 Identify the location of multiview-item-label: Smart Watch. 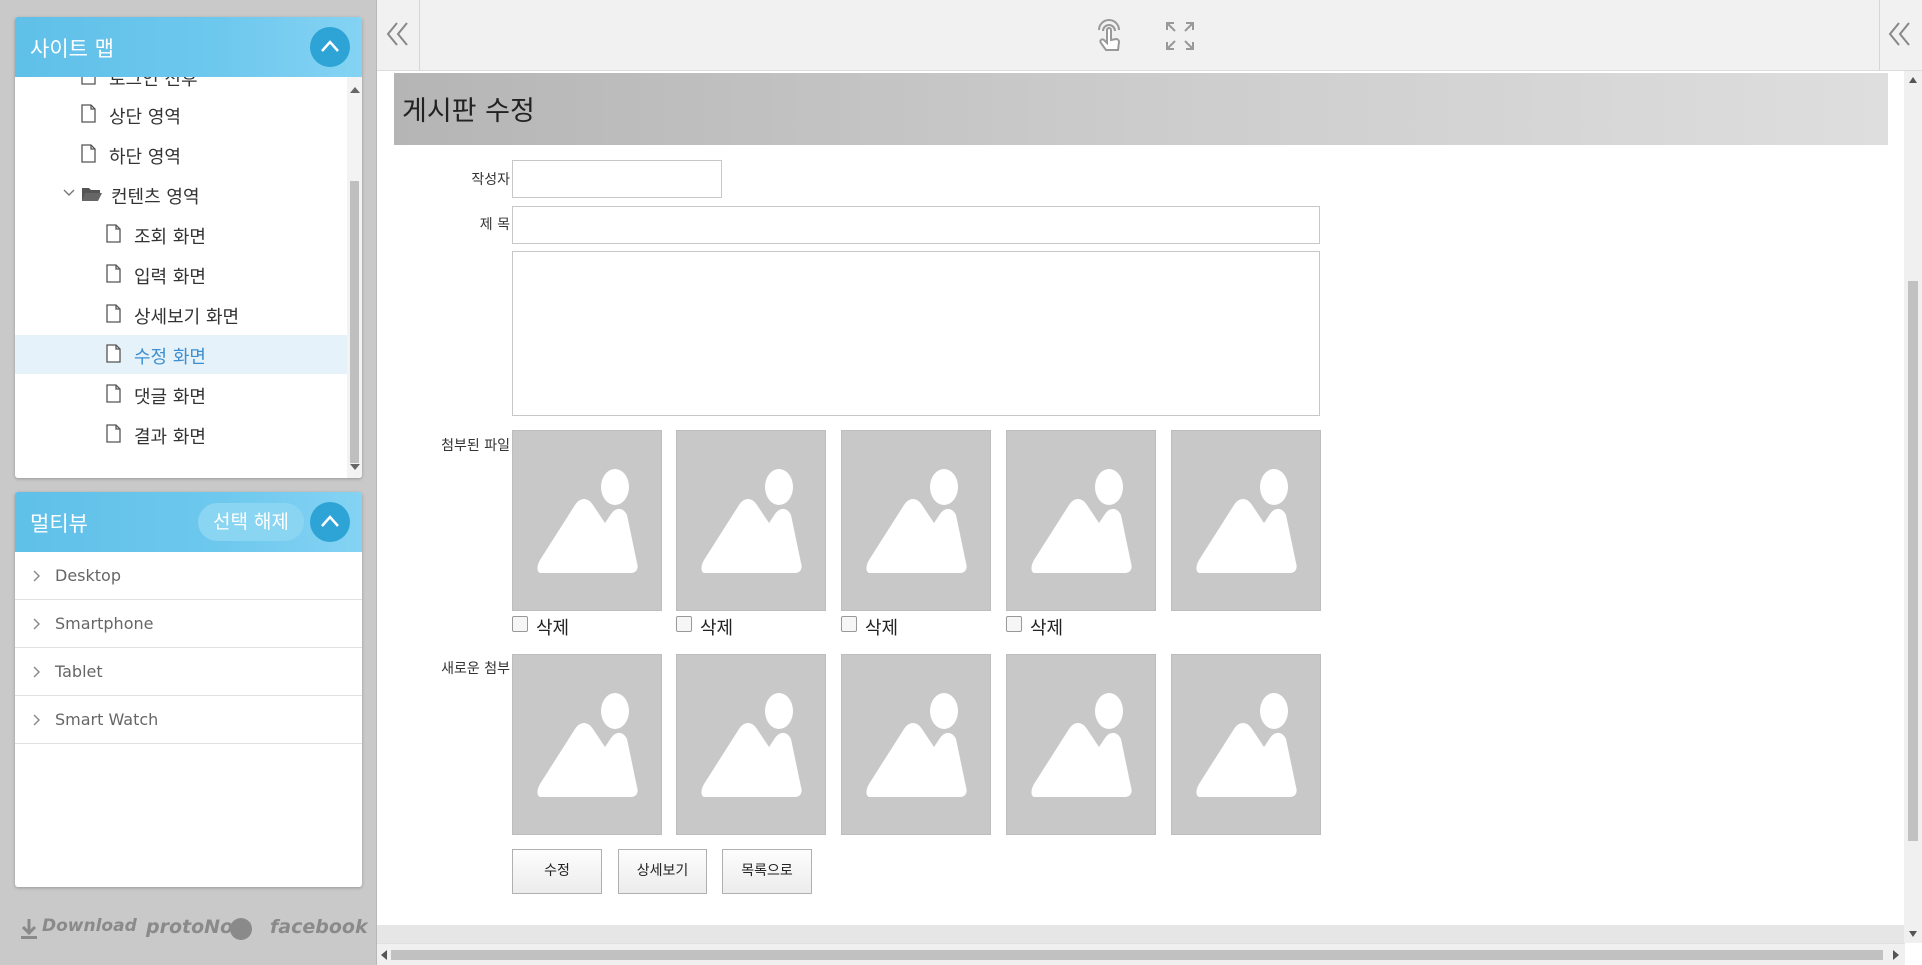
(107, 719).